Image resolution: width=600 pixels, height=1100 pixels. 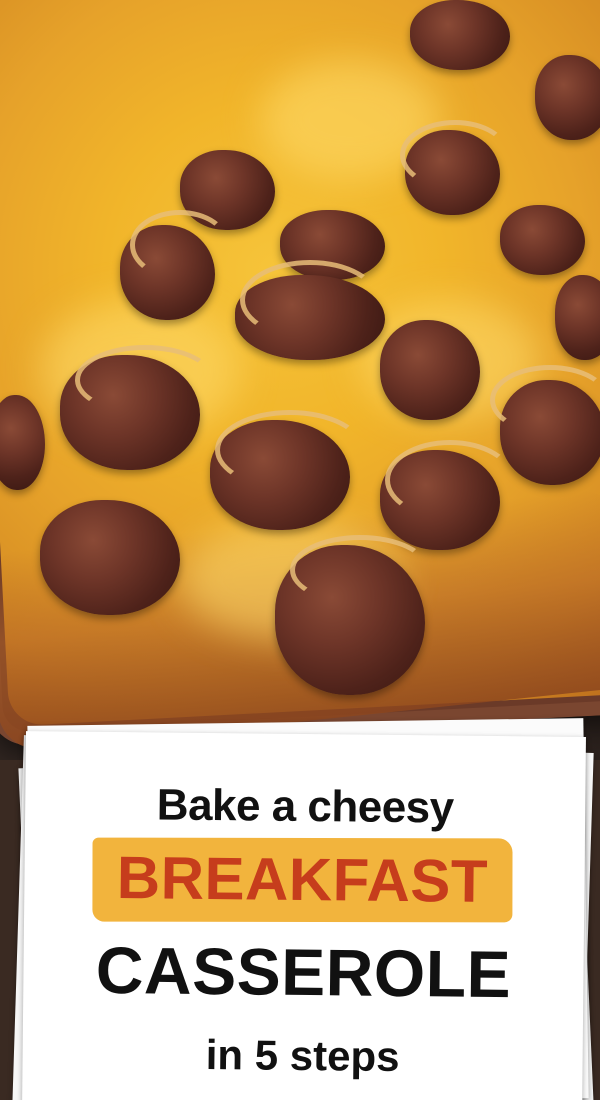 I want to click on headline-highlight-word: BREAKFAST, so click(x=302, y=879).